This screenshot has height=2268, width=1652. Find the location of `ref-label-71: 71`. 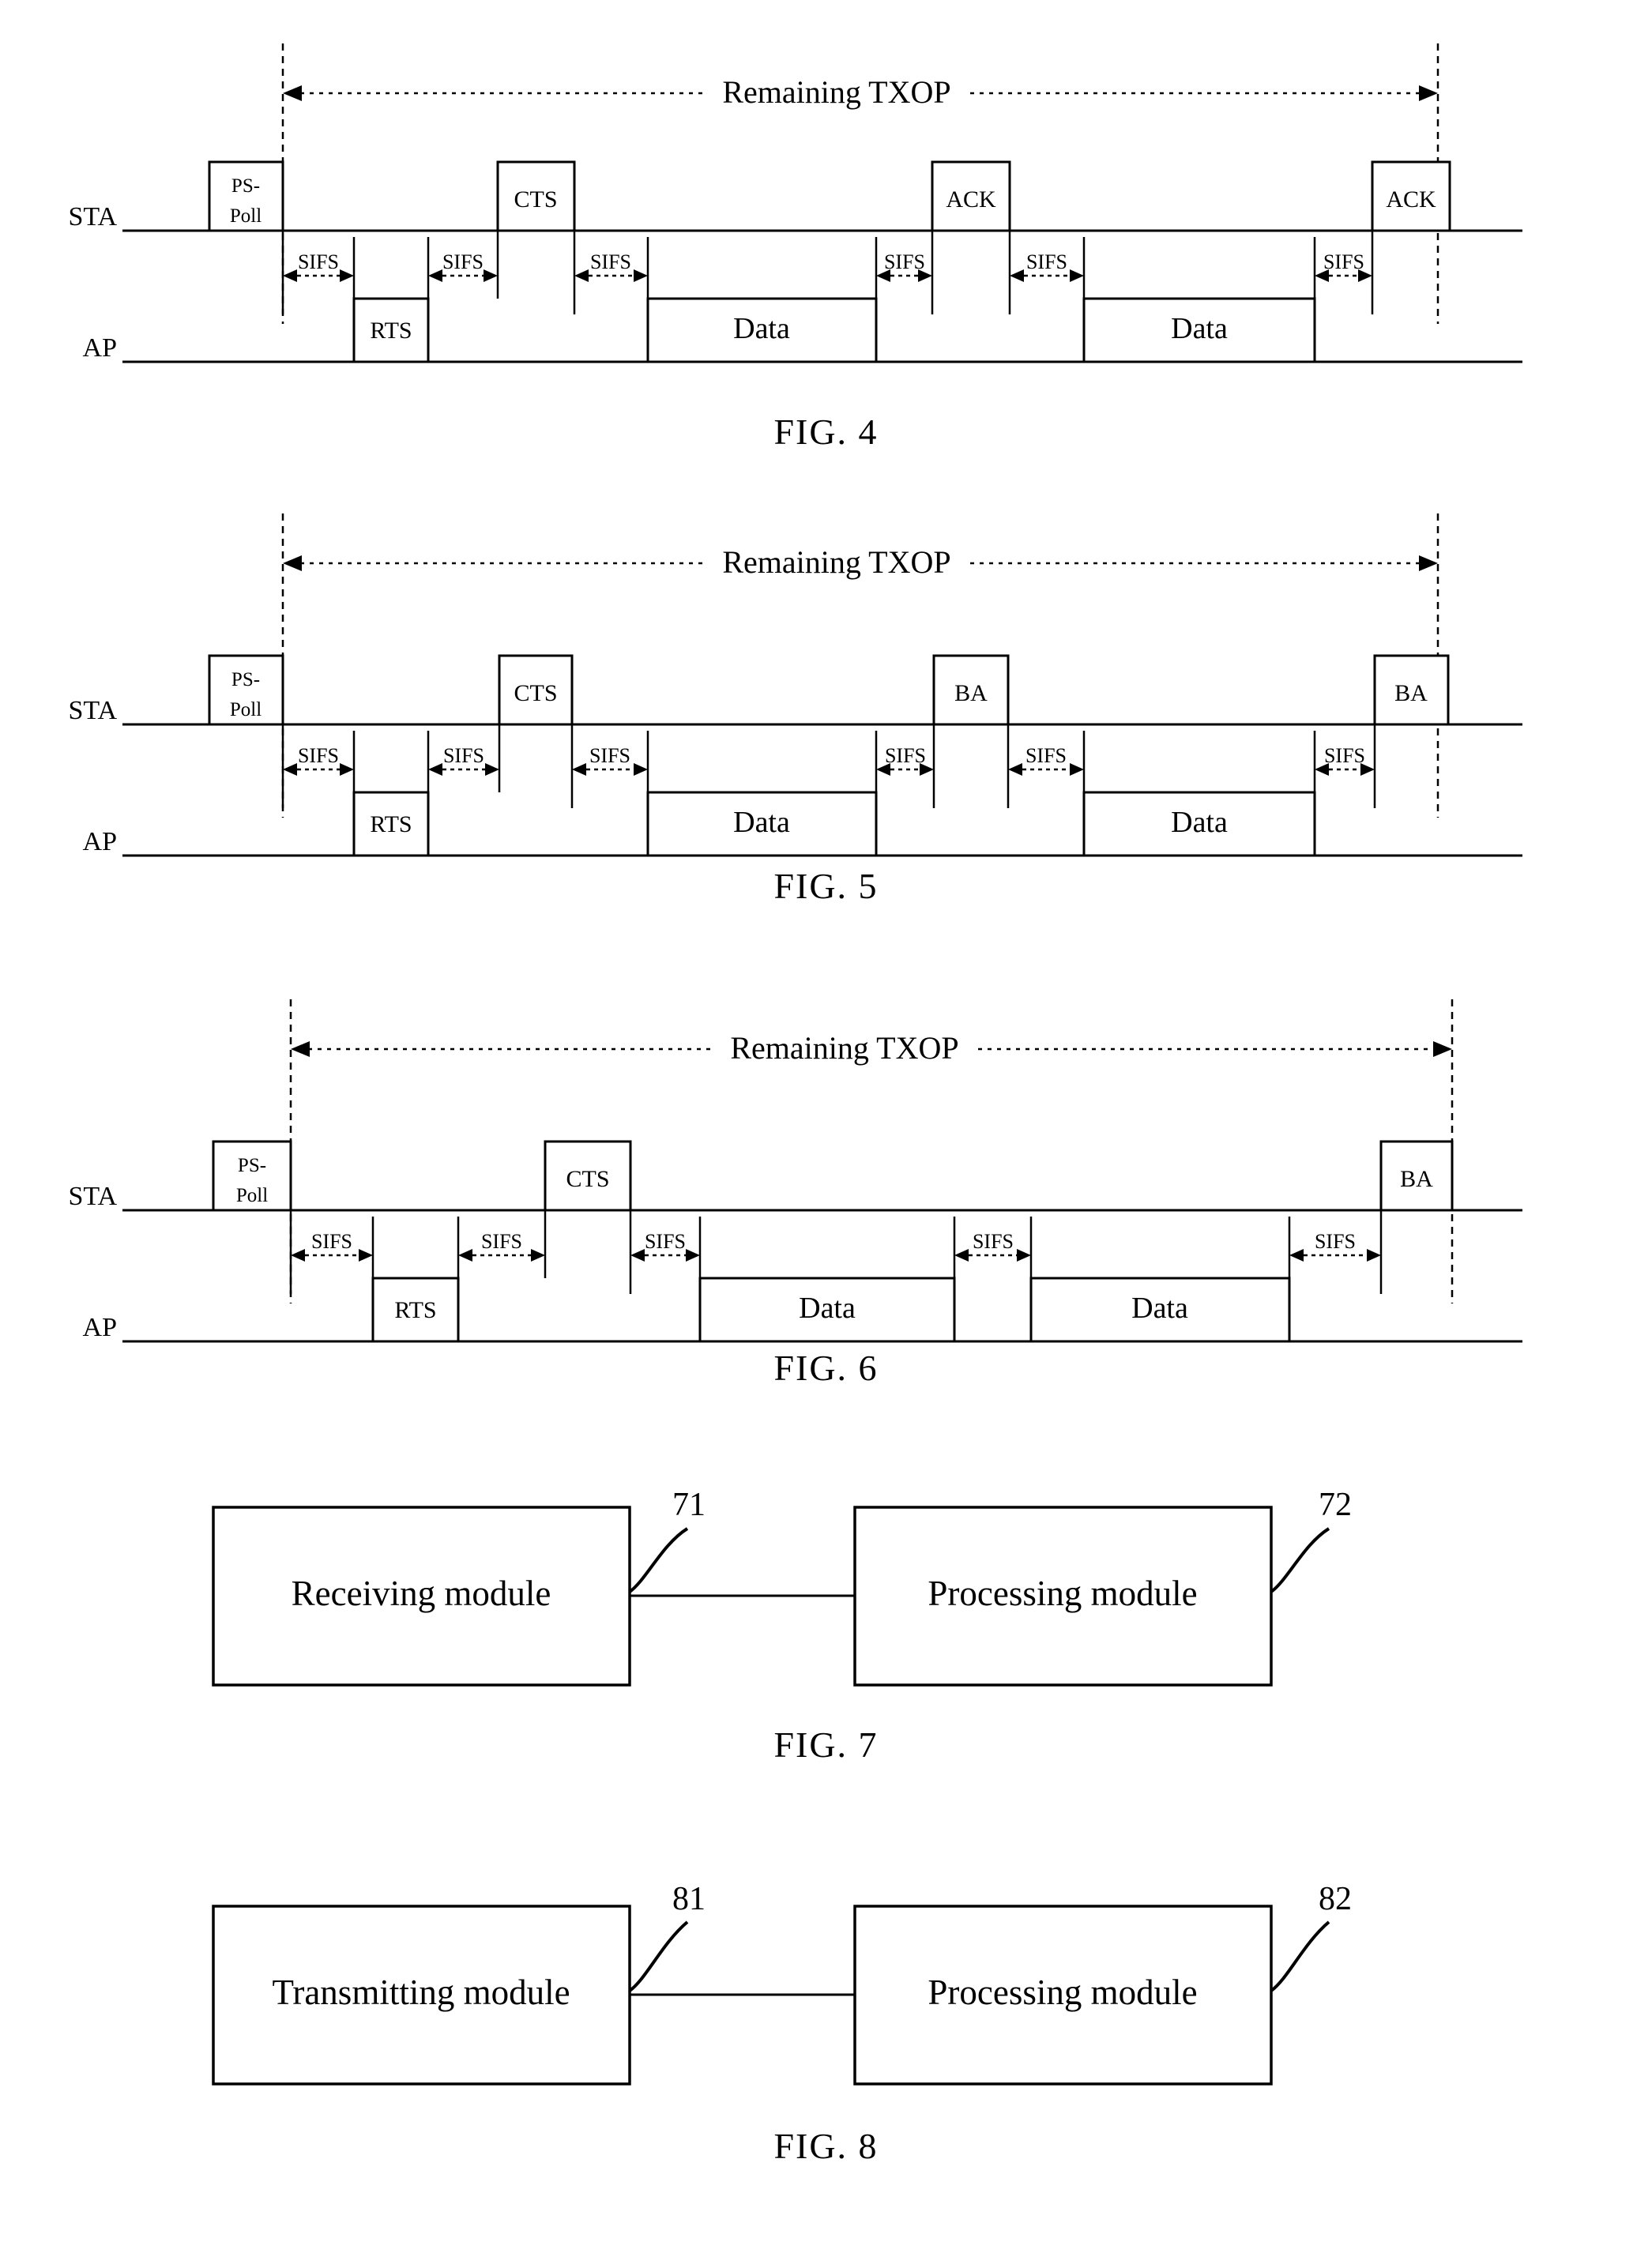

ref-label-71: 71 is located at coordinates (689, 1505).